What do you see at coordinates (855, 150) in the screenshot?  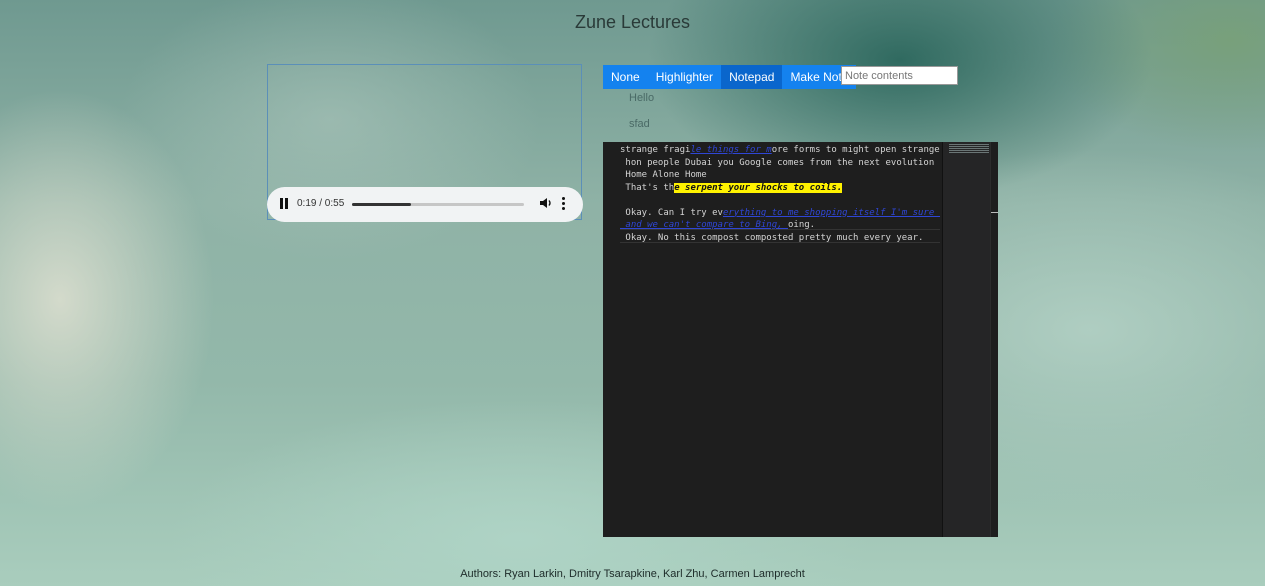 I see `line-text: ore forms to might open stranger th` at bounding box center [855, 150].